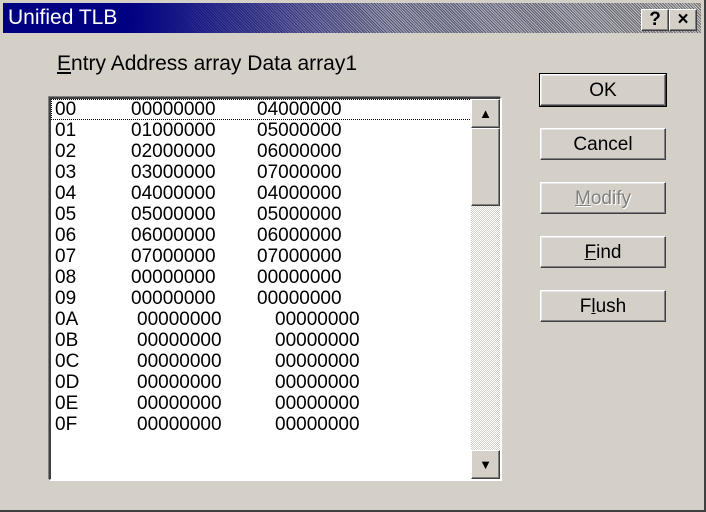 This screenshot has height=512, width=706. What do you see at coordinates (173, 130) in the screenshot?
I see `list-item-address: 01000000` at bounding box center [173, 130].